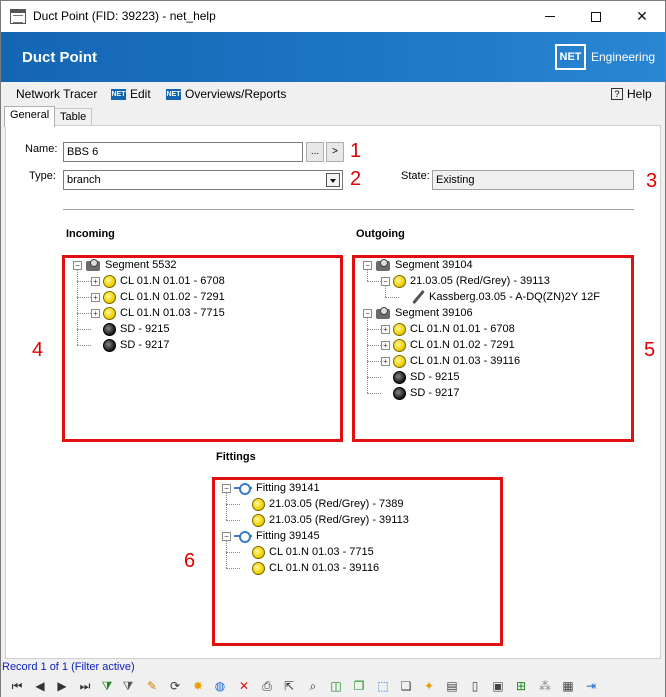  I want to click on filter-icon: ⧩, so click(128, 686).